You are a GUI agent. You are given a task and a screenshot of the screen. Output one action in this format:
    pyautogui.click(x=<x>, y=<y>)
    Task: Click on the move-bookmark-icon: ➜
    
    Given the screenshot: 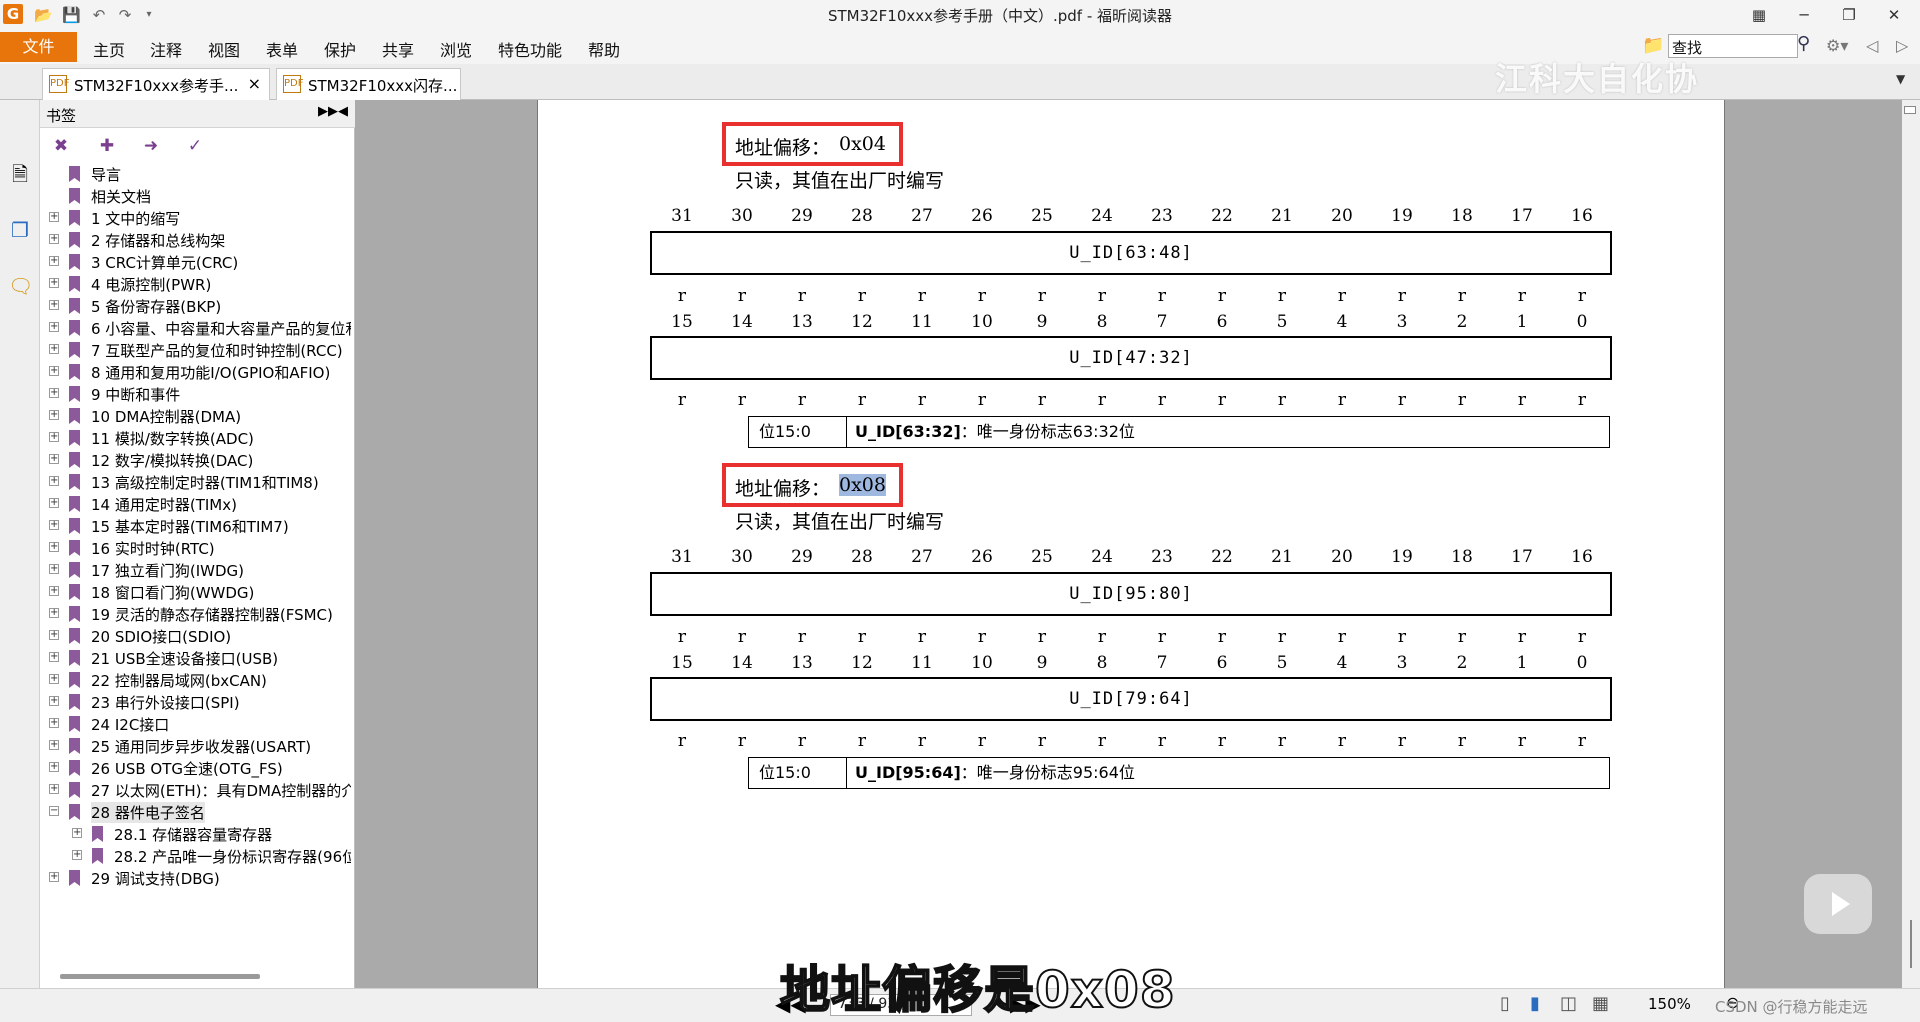 What is the action you would take?
    pyautogui.click(x=151, y=146)
    